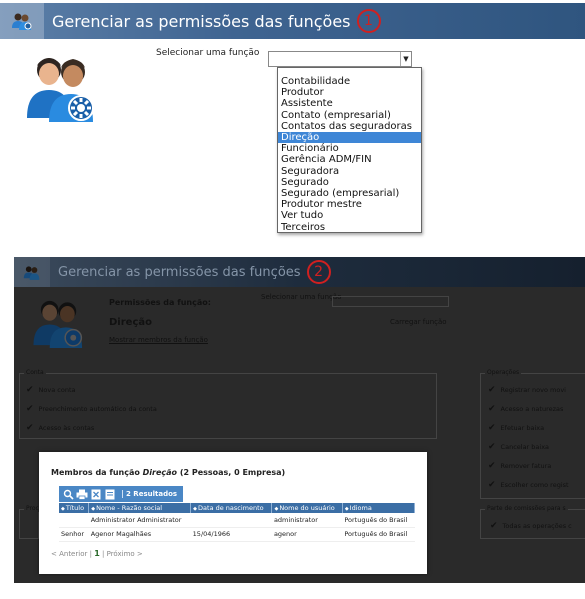 The width and height of the screenshot is (585, 599). Describe the element at coordinates (130, 322) in the screenshot. I see `role-name-heading: Direção` at that location.